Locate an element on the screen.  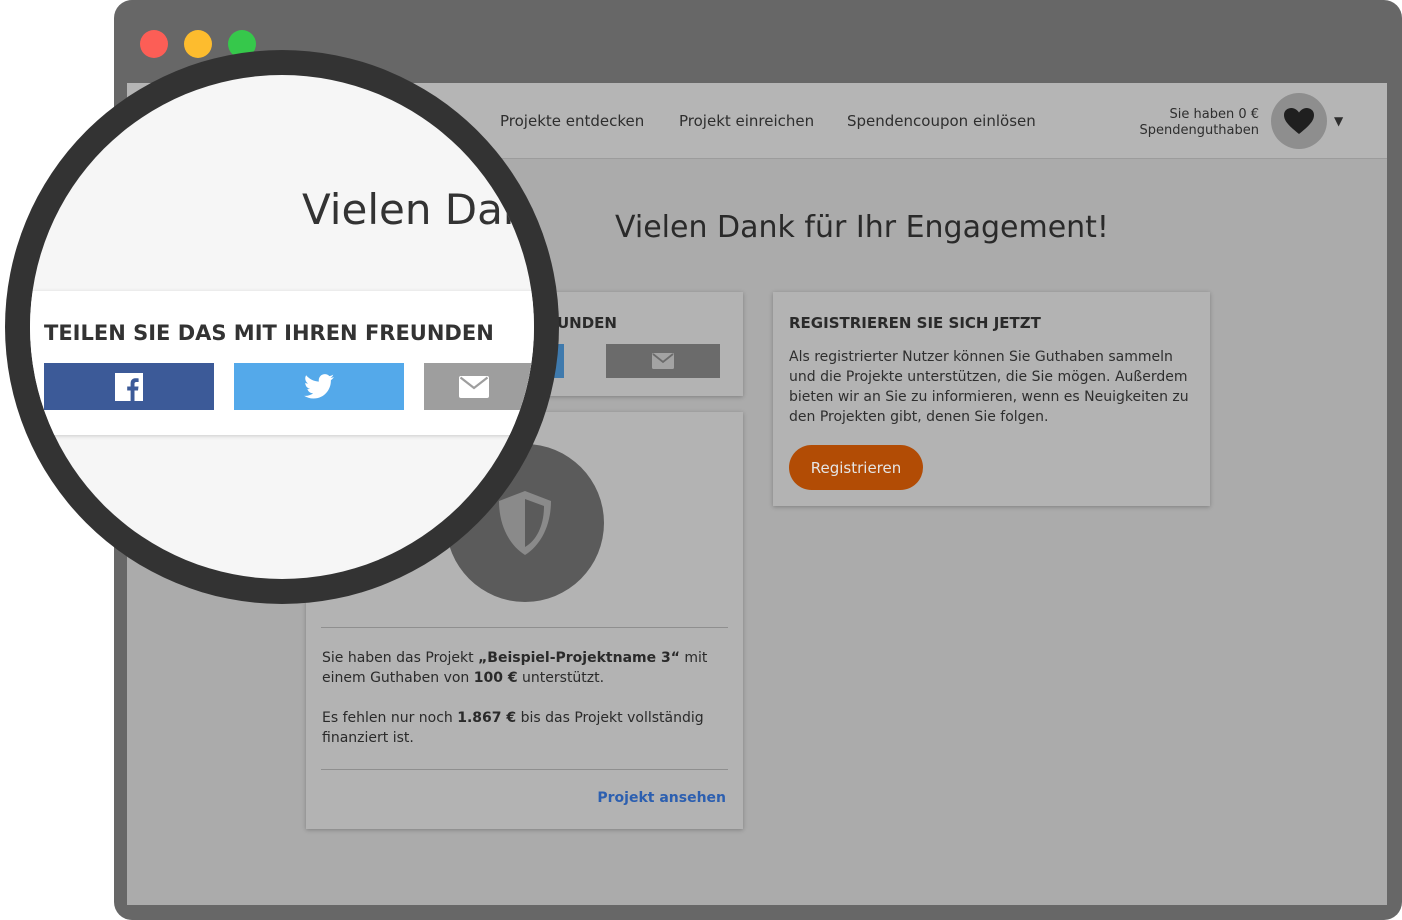
magnified-page-title: Vielen Dank für Ihr Engagement! is located at coordinates (418, 209).